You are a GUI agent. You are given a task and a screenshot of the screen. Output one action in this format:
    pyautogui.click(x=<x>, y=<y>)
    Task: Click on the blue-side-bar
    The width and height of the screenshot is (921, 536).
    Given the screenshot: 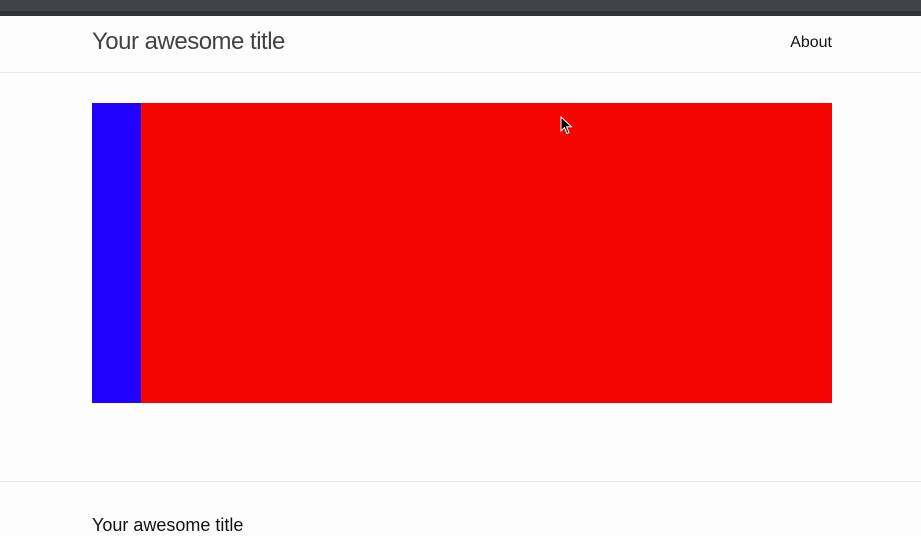 What is the action you would take?
    pyautogui.click(x=116, y=253)
    